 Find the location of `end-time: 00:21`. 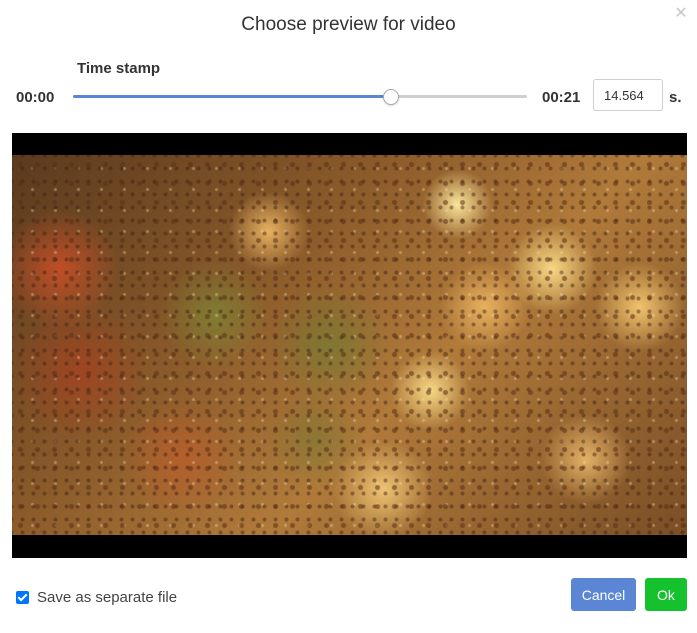

end-time: 00:21 is located at coordinates (561, 97).